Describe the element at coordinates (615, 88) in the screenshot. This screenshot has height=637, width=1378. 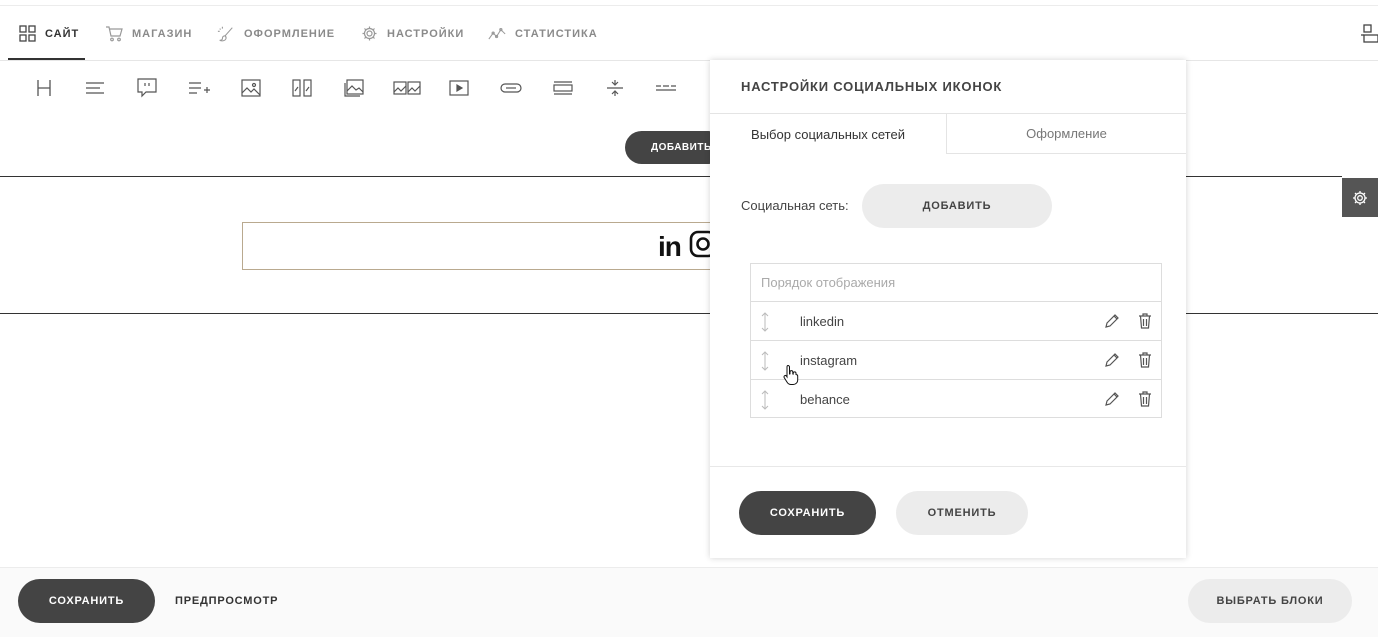
I see `divider-tool-icon` at that location.